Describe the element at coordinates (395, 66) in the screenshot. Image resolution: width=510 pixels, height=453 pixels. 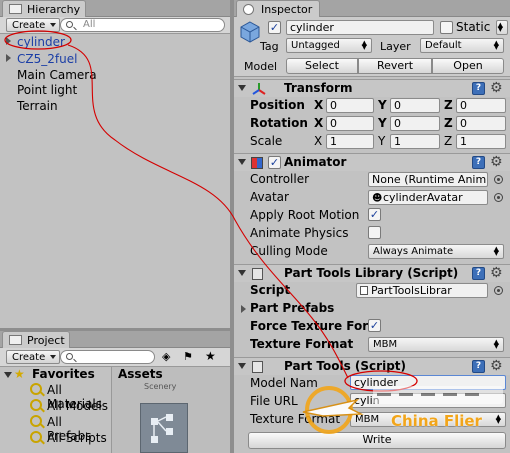
I see `model-revert-button: Revert` at that location.